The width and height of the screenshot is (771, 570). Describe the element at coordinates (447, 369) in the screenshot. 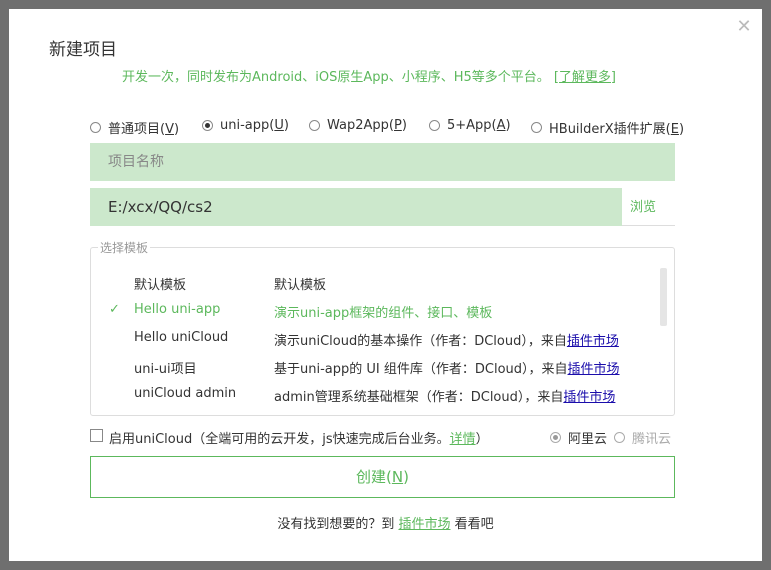

I see `template-desc: 基于uni-app的 UI 组件库（作者：DCloud），来自插件市场` at that location.